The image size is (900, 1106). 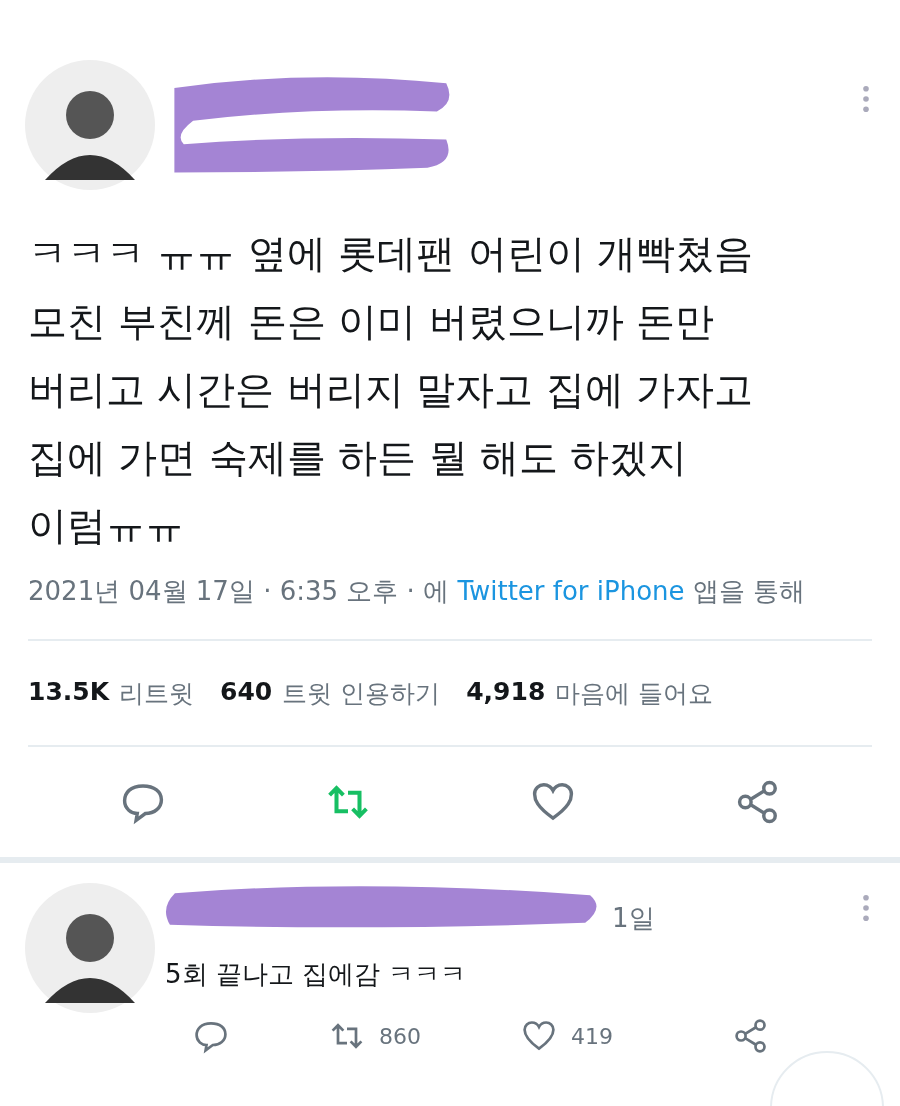 I want to click on reply-text: 5회 끝나고 집에감 ㅋㅋㅋ, so click(x=316, y=974).